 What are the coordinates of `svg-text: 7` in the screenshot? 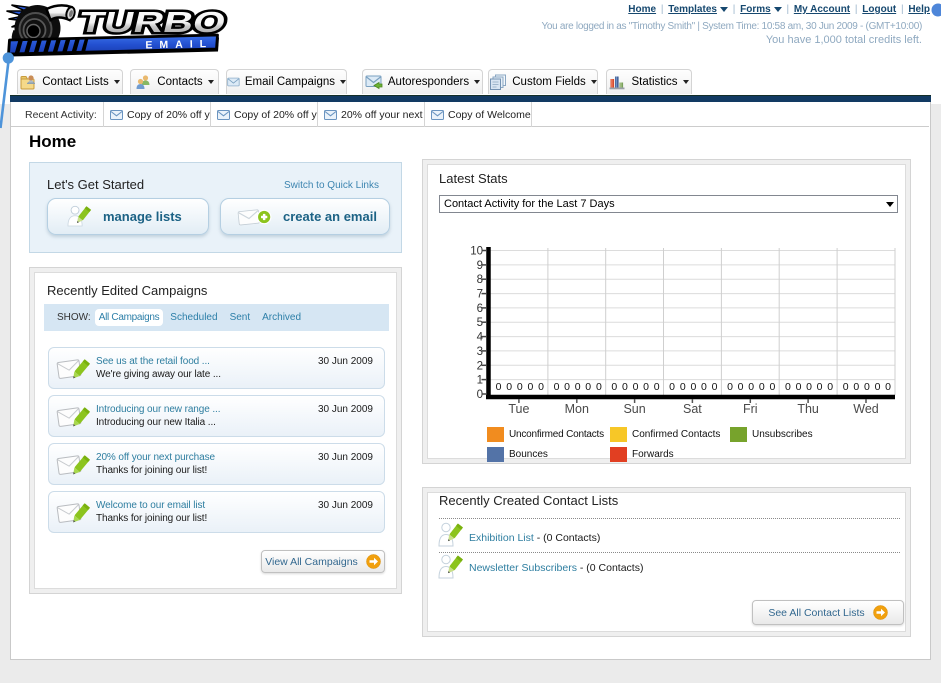 It's located at (480, 295).